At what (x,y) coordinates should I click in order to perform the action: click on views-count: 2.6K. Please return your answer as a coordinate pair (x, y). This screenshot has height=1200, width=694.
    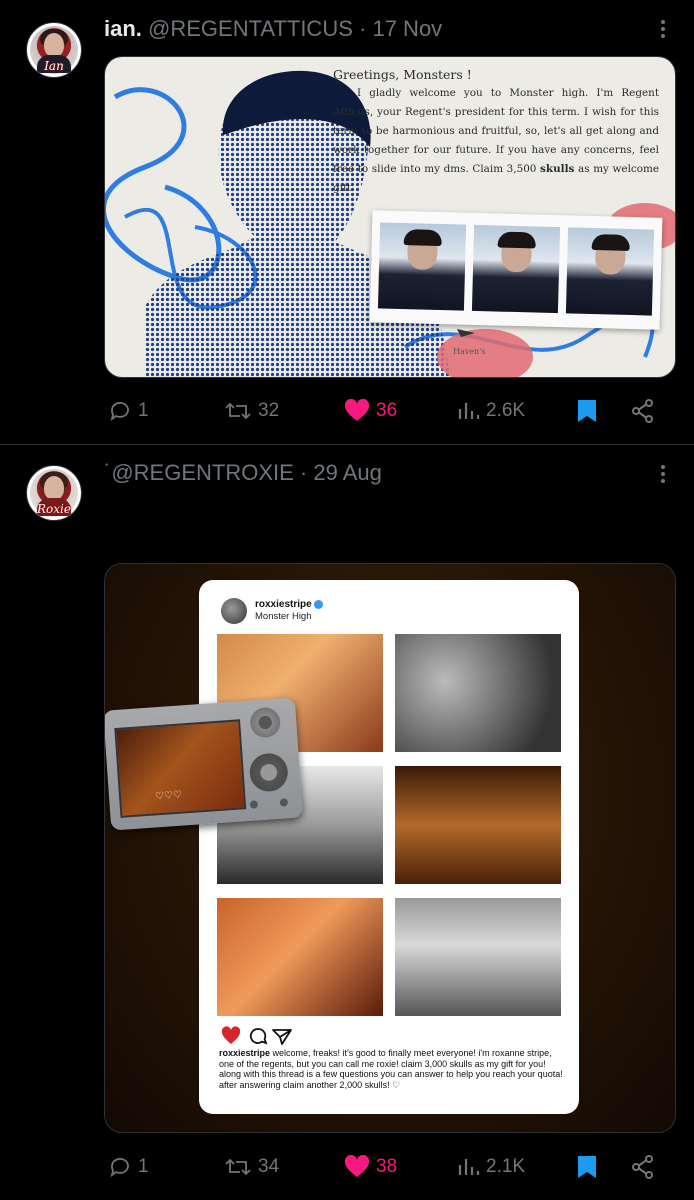
    Looking at the image, I should click on (506, 410).